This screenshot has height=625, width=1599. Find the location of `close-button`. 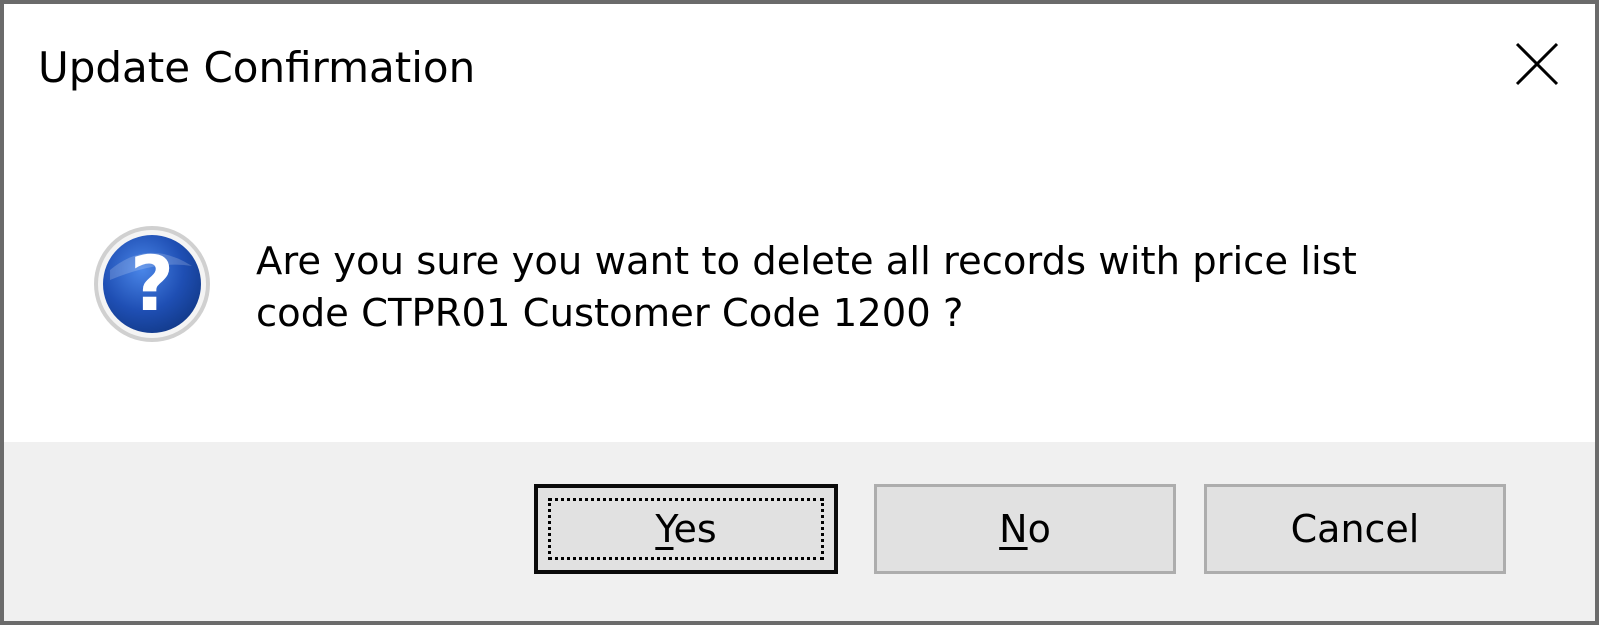

close-button is located at coordinates (1537, 64).